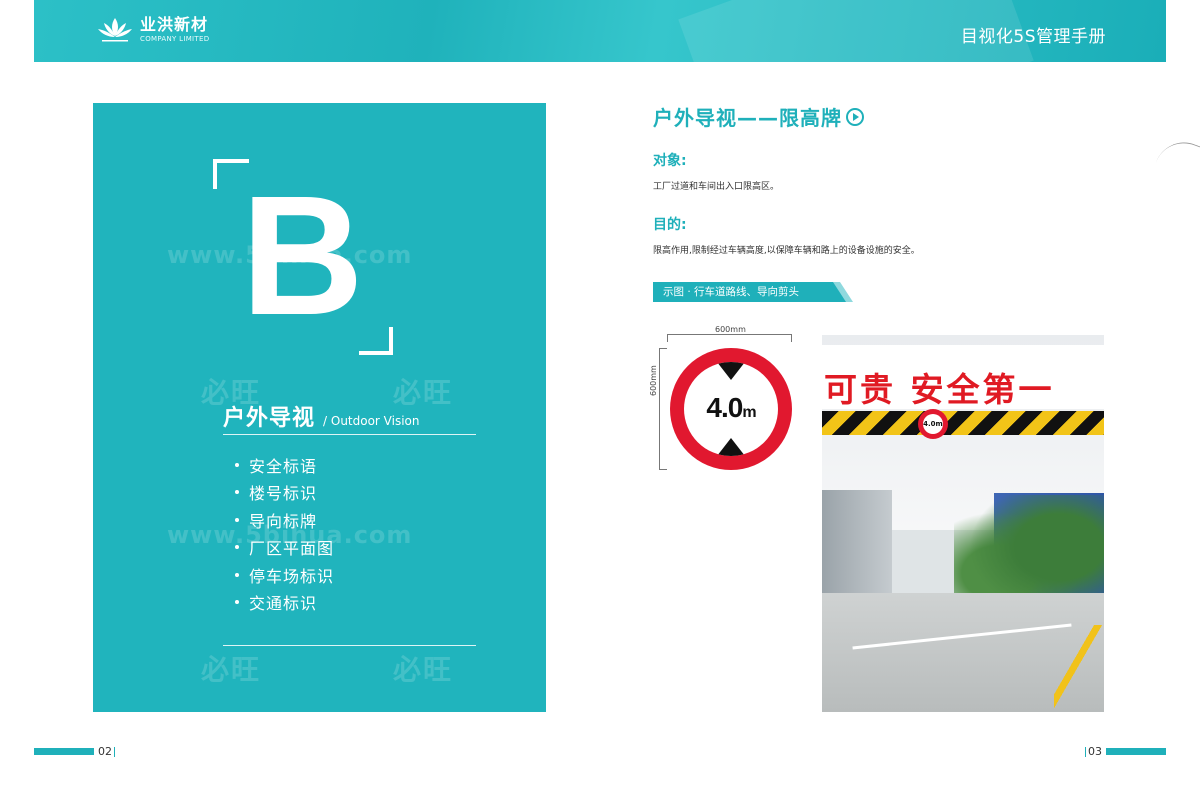 The height and width of the screenshot is (800, 1200). Describe the element at coordinates (747, 118) in the screenshot. I see `page-title-text: 户外导视——限高牌` at that location.